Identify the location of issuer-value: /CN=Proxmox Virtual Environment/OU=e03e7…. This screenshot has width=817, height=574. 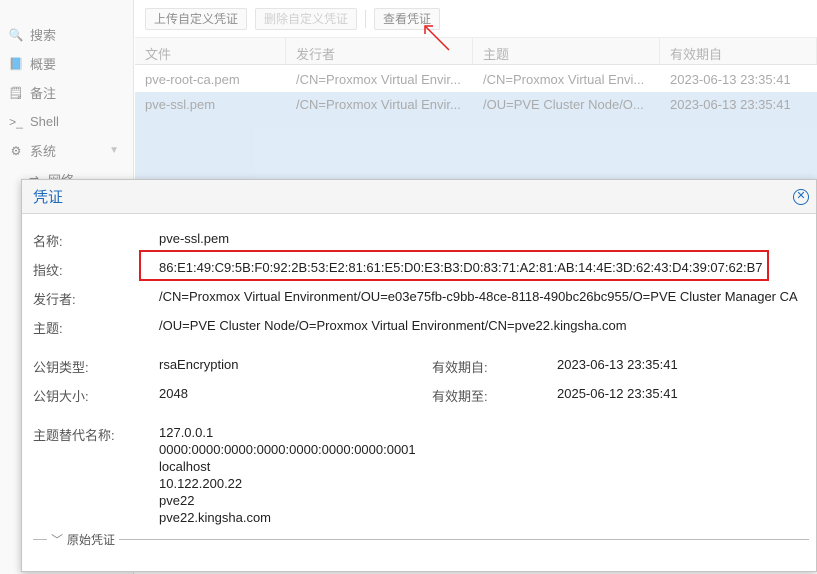
(478, 296).